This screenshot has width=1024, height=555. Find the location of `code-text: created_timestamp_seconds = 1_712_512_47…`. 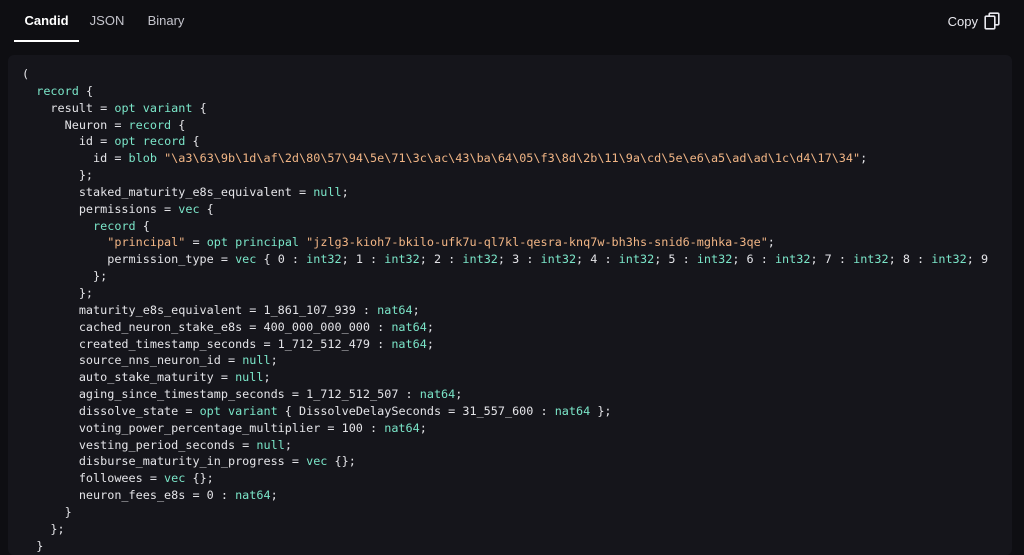

code-text: created_timestamp_seconds = 1_712_512_47… is located at coordinates (207, 343).